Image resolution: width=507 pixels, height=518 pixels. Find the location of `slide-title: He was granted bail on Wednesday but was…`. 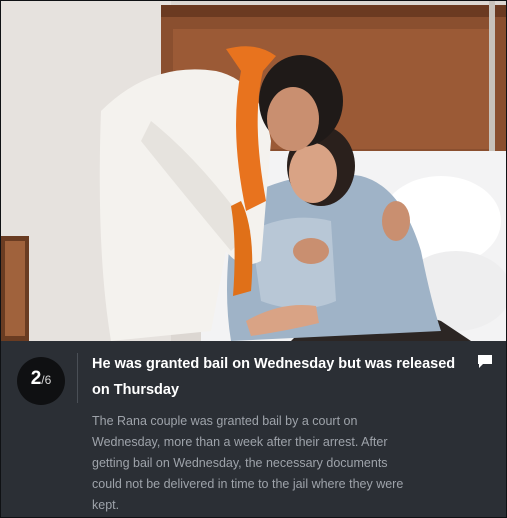

slide-title: He was granted bail on Wednesday but was… is located at coordinates (274, 377).